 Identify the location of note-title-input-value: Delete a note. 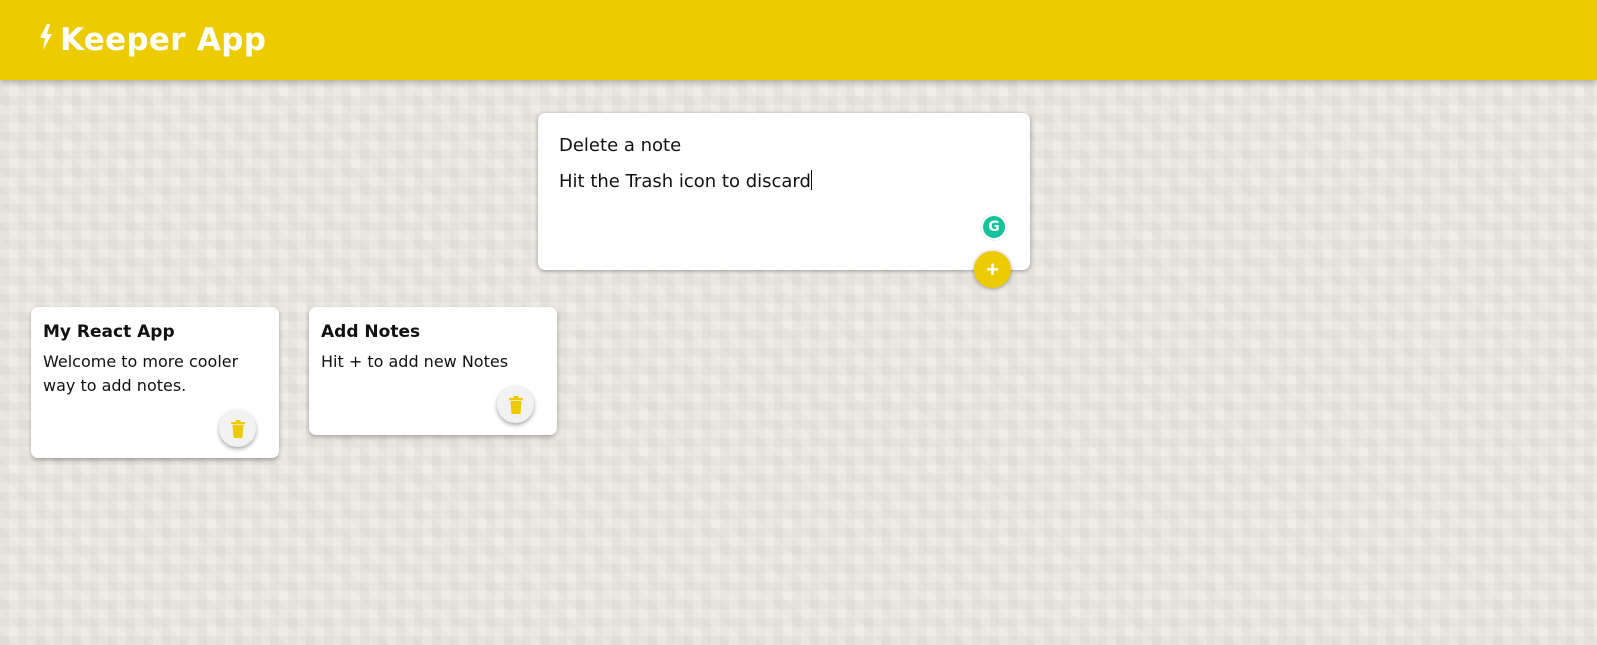
(620, 145).